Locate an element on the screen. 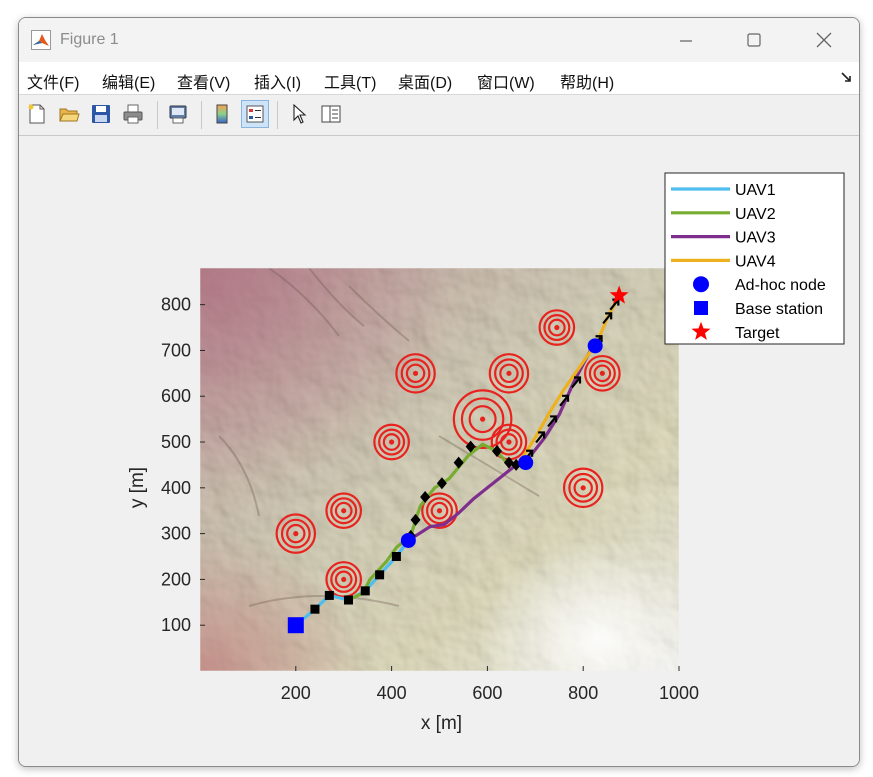  legend-icon is located at coordinates (255, 114).